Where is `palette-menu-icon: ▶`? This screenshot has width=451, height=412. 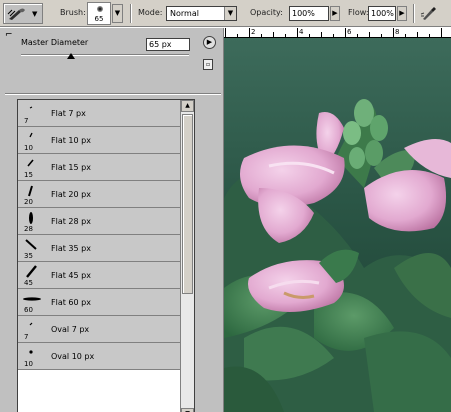
palette-menu-icon: ▶ is located at coordinates (209, 42).